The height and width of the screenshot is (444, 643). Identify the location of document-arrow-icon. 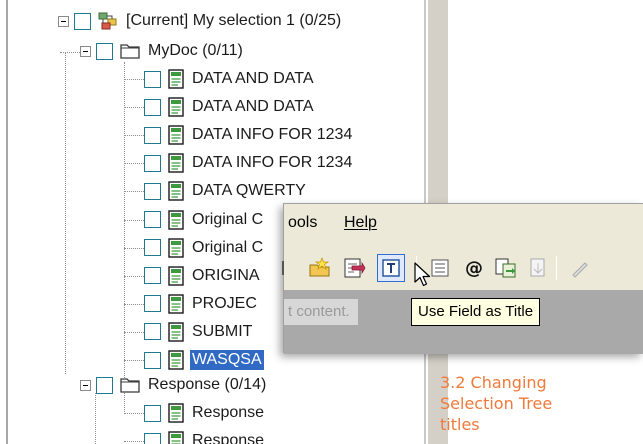
(355, 268).